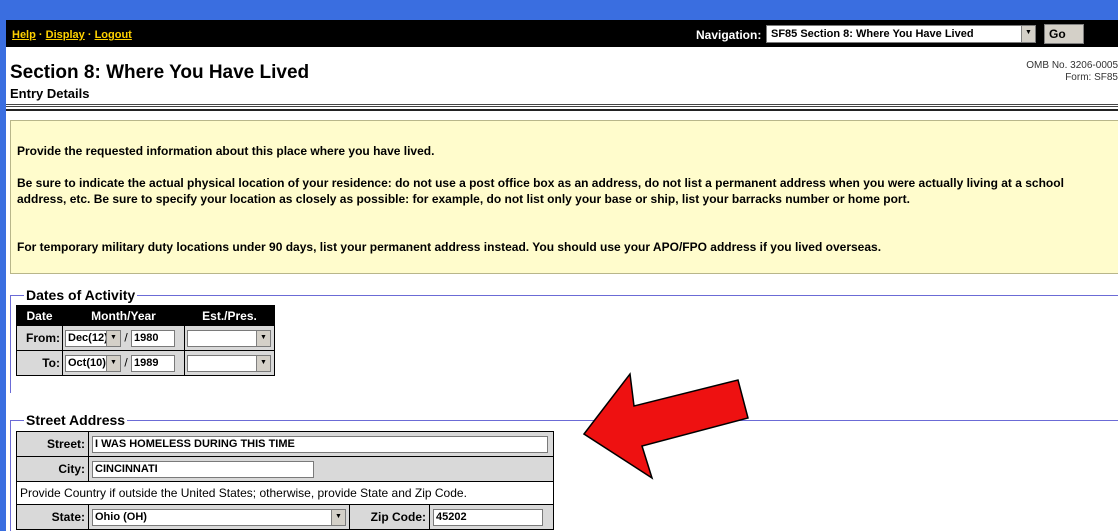 This screenshot has height=531, width=1118. I want to click on street-input: I WAS HOMELESS DURING THIS TIME, so click(320, 444).